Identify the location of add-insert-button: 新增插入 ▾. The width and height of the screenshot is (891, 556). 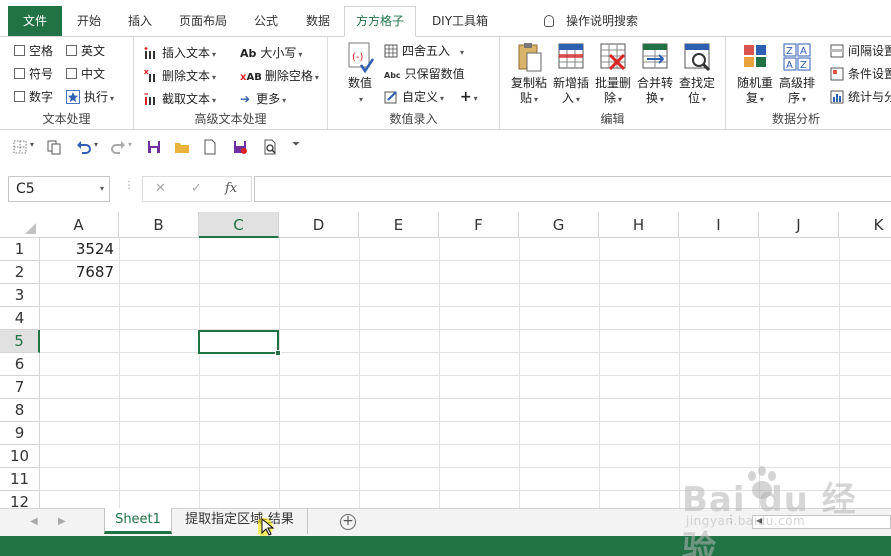
(571, 74).